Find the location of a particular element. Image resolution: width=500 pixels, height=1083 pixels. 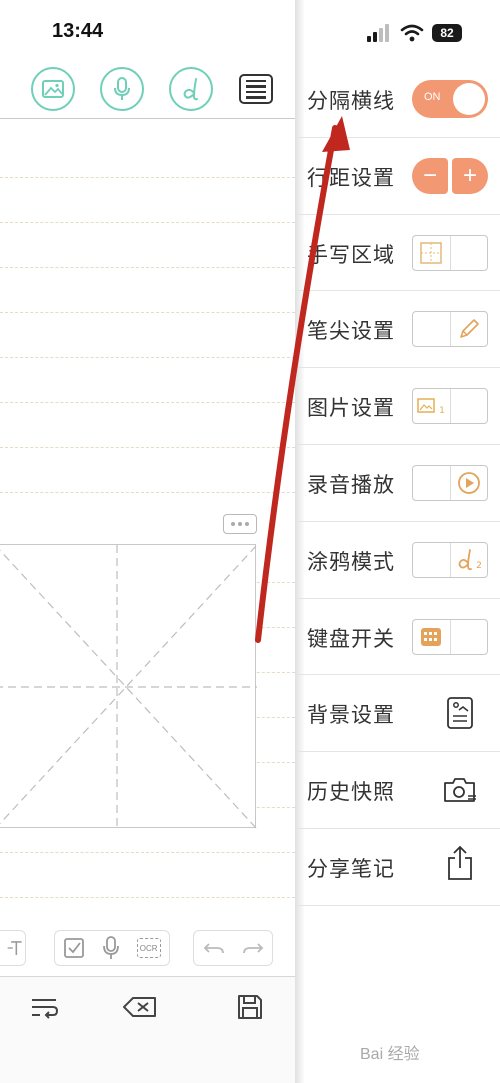

ocr-label: OCR is located at coordinates (148, 948).